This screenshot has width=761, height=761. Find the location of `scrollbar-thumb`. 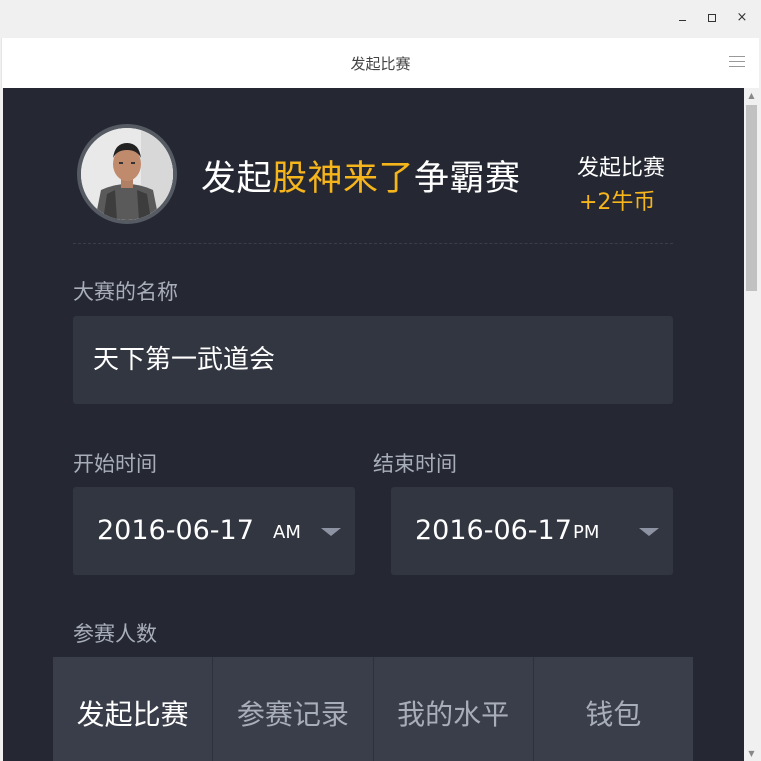

scrollbar-thumb is located at coordinates (751, 198).